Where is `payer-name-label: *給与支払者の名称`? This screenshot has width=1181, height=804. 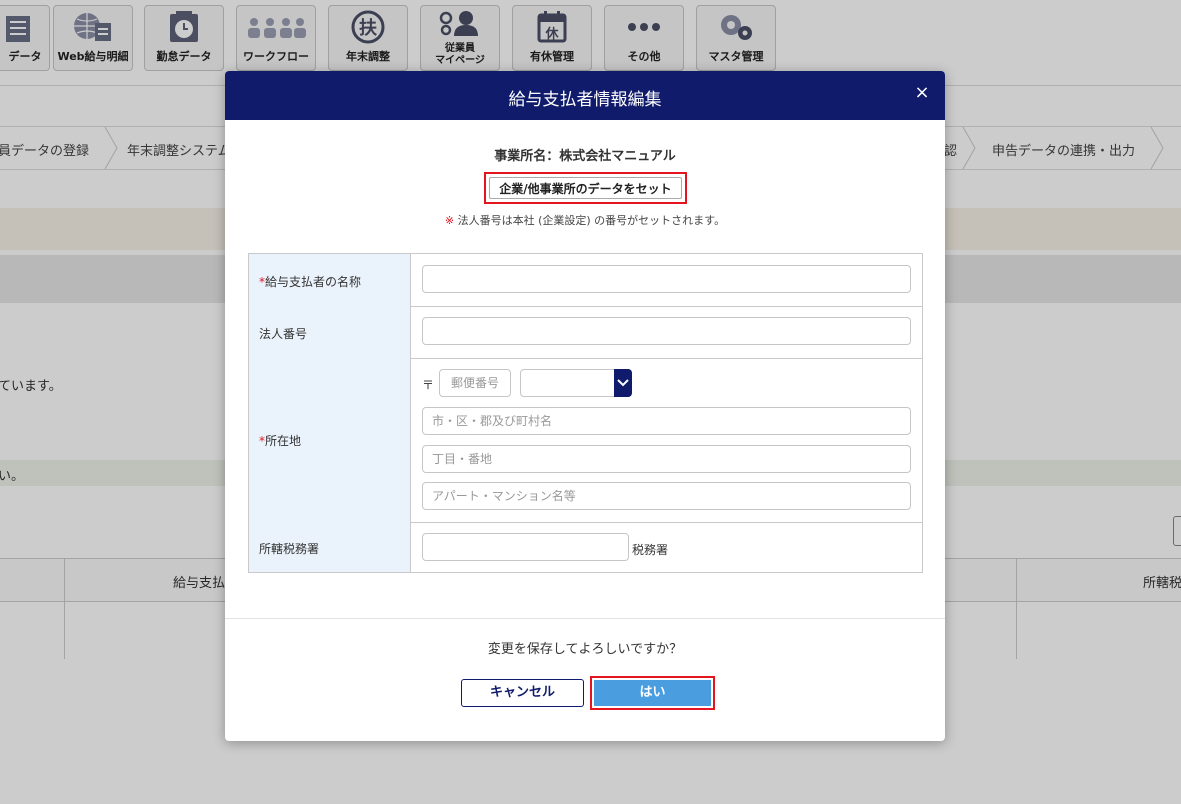 payer-name-label: *給与支払者の名称 is located at coordinates (310, 281).